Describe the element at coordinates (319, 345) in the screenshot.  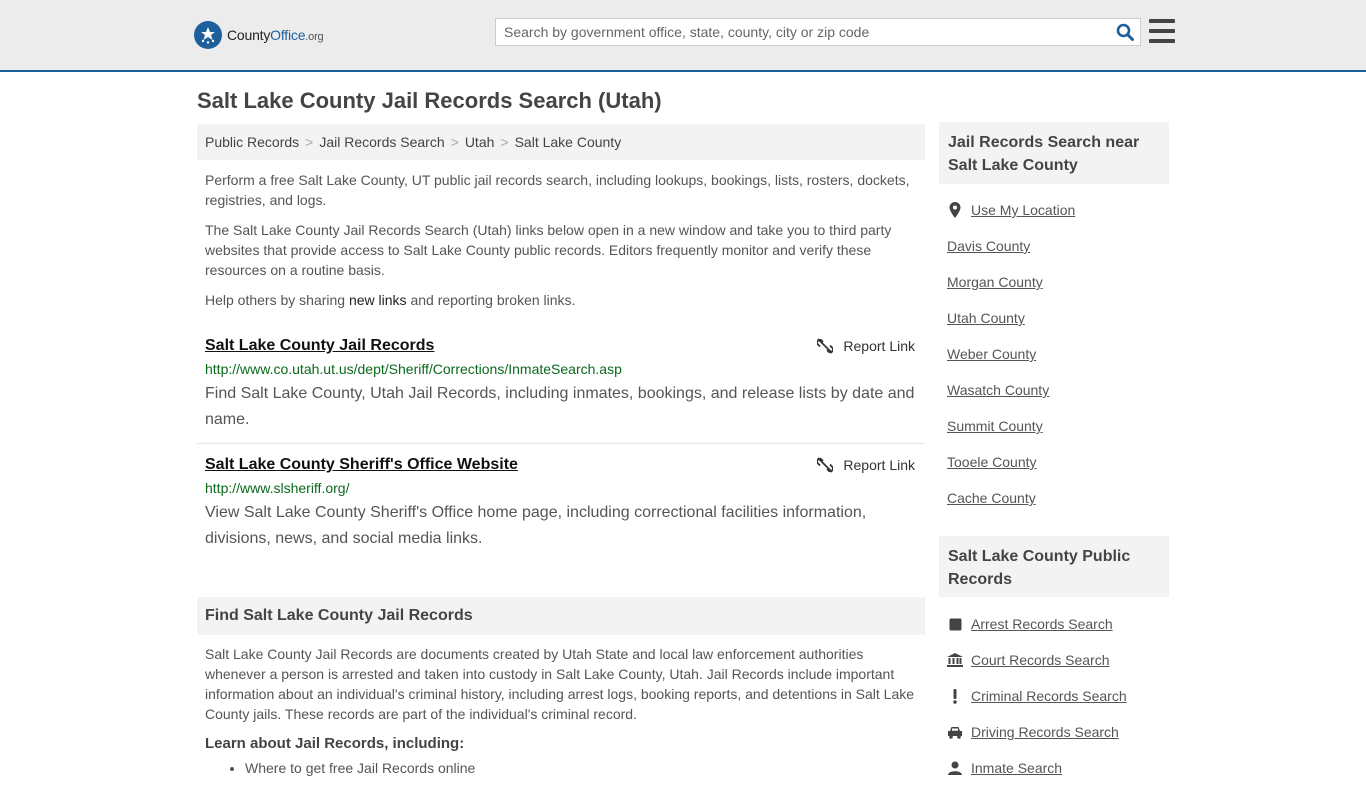
I see `result-title-link: Salt Lake County Jail Records` at that location.